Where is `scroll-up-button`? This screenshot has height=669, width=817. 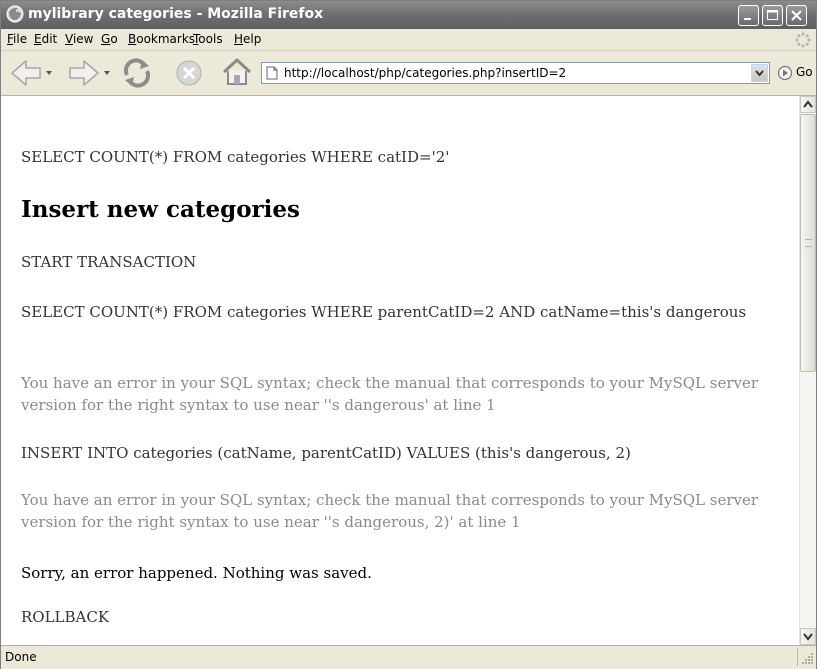 scroll-up-button is located at coordinates (808, 104).